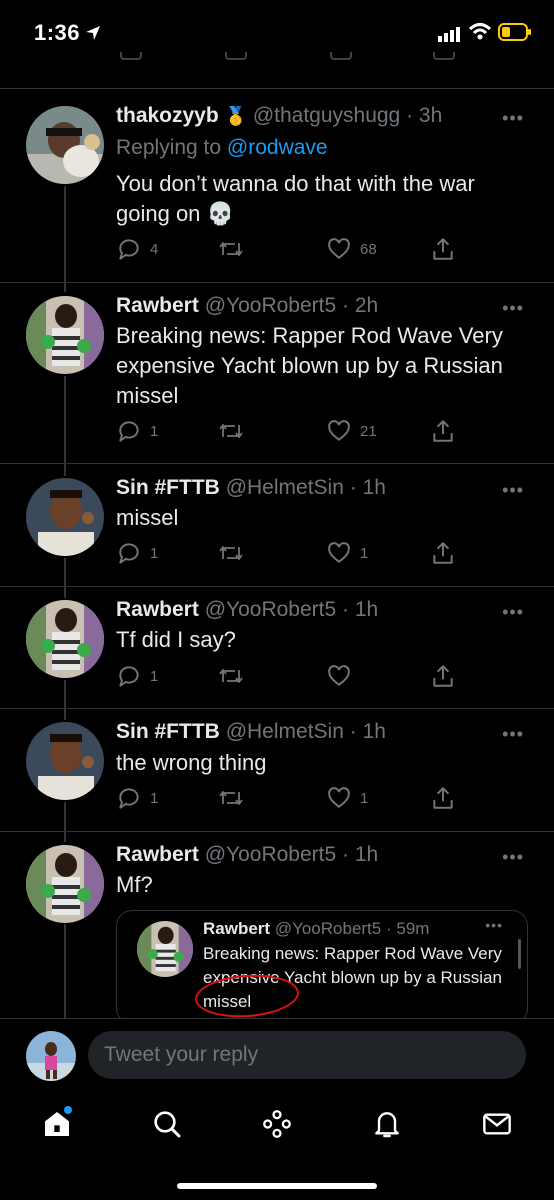 The width and height of the screenshot is (554, 1200). I want to click on my-avatar, so click(51, 1056).